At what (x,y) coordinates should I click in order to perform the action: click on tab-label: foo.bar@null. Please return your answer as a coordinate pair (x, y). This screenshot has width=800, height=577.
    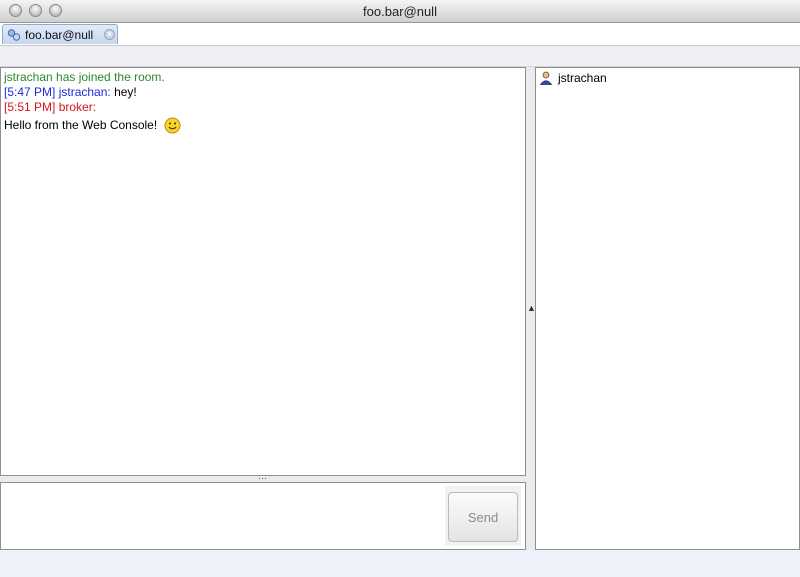
    Looking at the image, I should click on (59, 35).